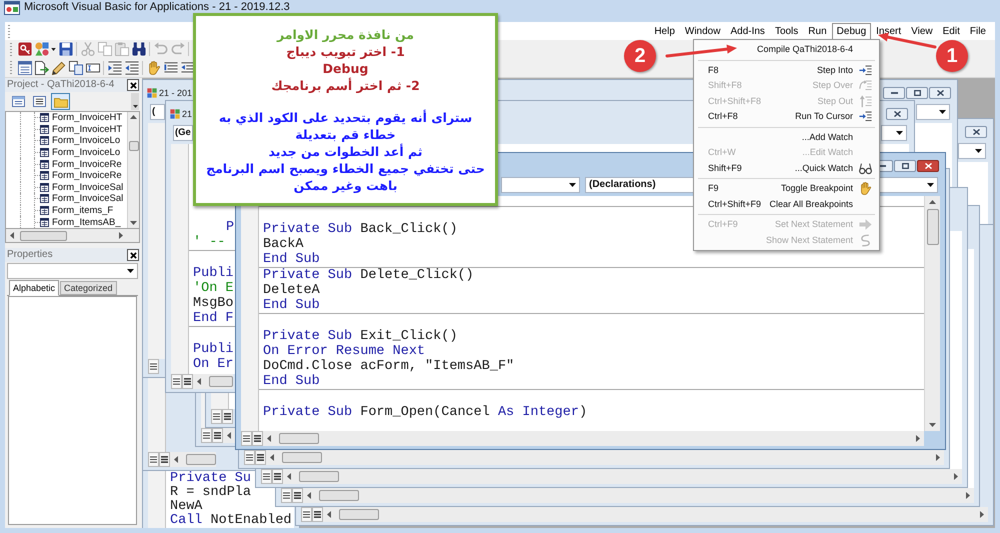  What do you see at coordinates (723, 116) in the screenshot?
I see `shortcut-text: Ctrl+F8` at bounding box center [723, 116].